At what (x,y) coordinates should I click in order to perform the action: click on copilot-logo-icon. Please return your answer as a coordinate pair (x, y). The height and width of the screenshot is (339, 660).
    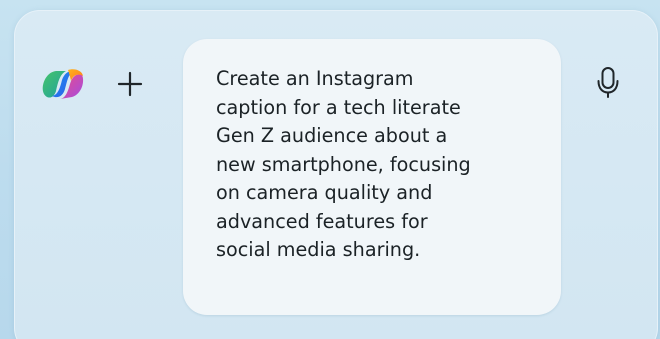
    Looking at the image, I should click on (63, 84).